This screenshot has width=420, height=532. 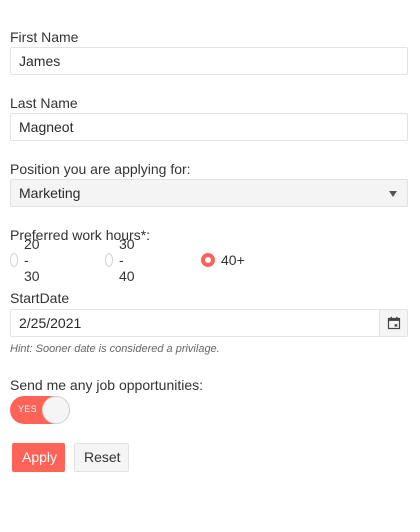 I want to click on calendar-icon, so click(x=393, y=323).